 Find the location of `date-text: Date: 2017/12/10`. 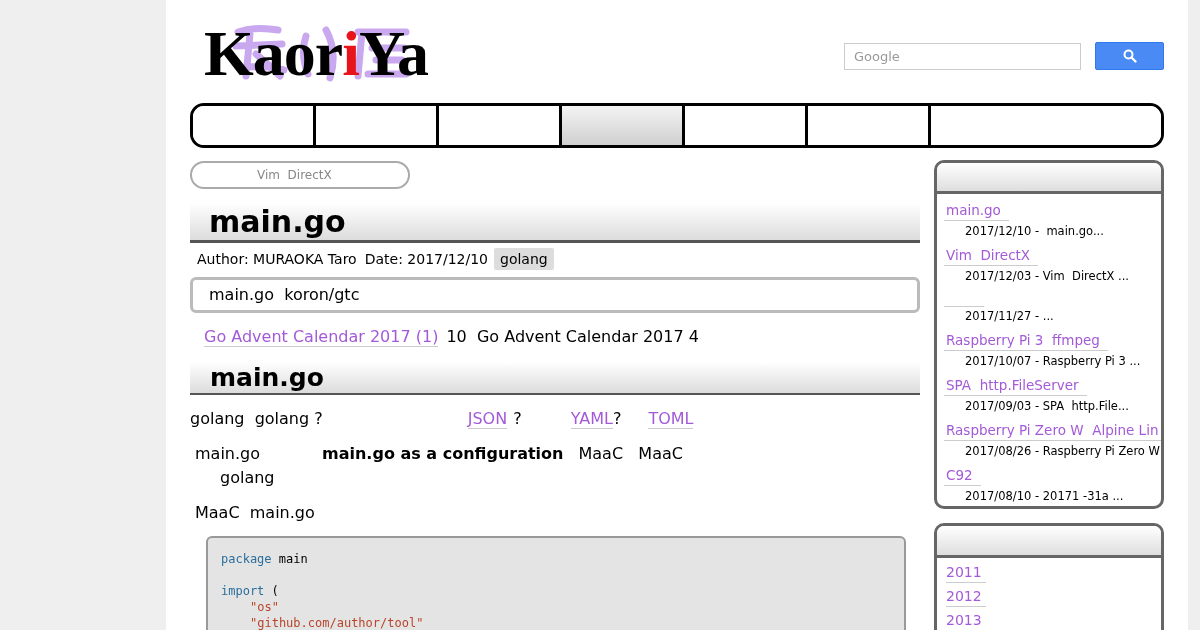

date-text: Date: 2017/12/10 is located at coordinates (426, 259).